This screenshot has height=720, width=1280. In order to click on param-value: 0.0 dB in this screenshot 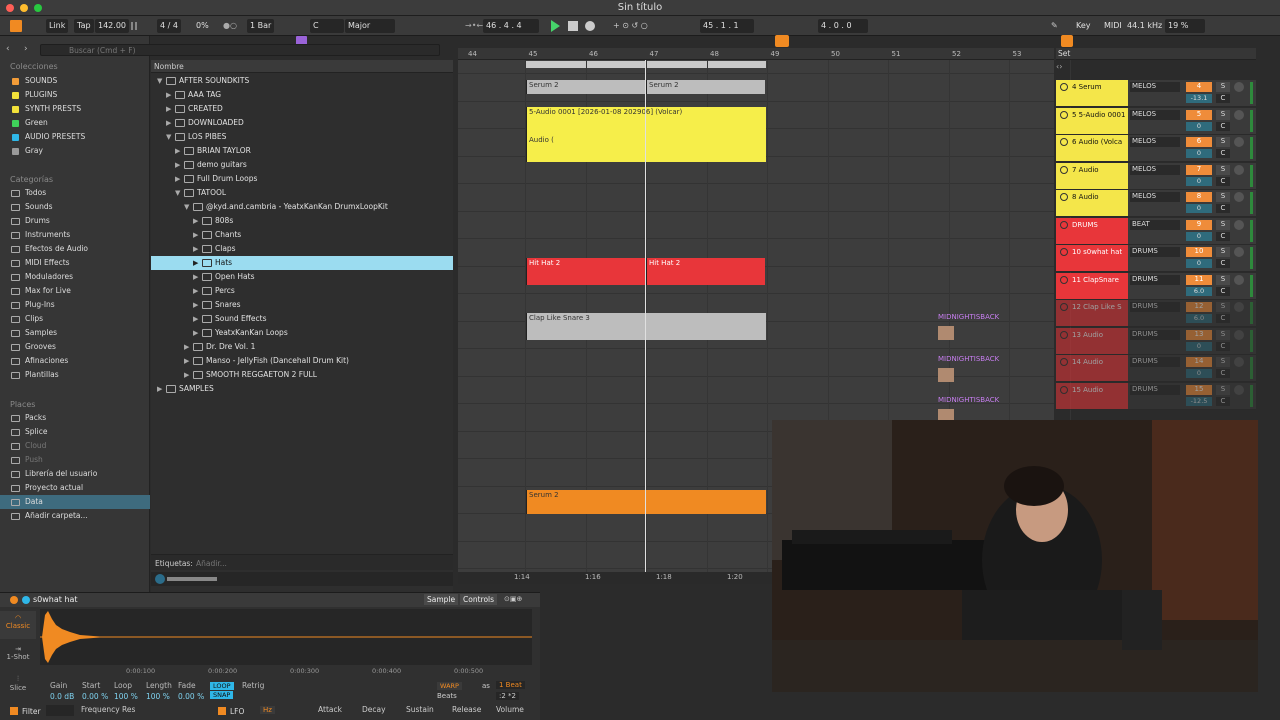, I will do `click(62, 696)`.